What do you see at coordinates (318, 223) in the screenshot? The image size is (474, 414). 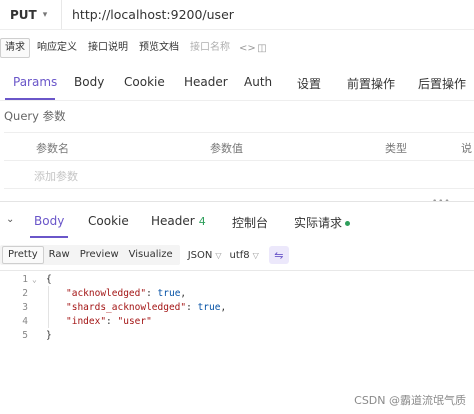 I see `resp-tab-actual-request-label: 实际请求` at bounding box center [318, 223].